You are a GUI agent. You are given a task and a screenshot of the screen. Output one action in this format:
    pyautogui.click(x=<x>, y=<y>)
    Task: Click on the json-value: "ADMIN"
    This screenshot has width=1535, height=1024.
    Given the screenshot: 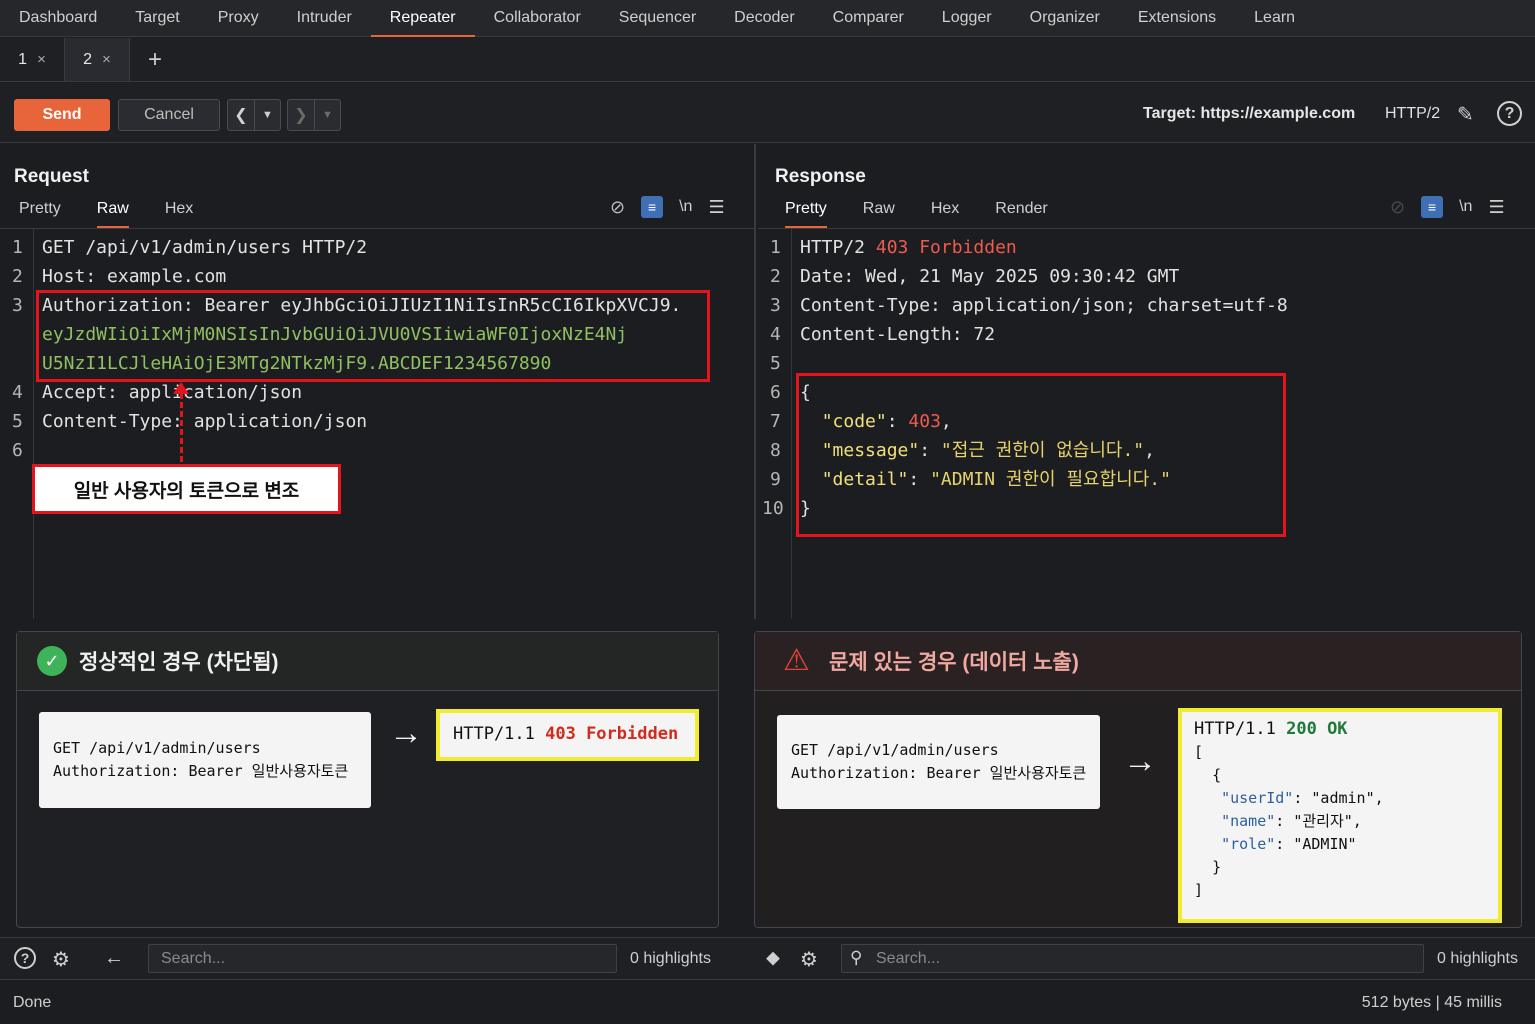 What is the action you would take?
    pyautogui.click(x=1325, y=844)
    